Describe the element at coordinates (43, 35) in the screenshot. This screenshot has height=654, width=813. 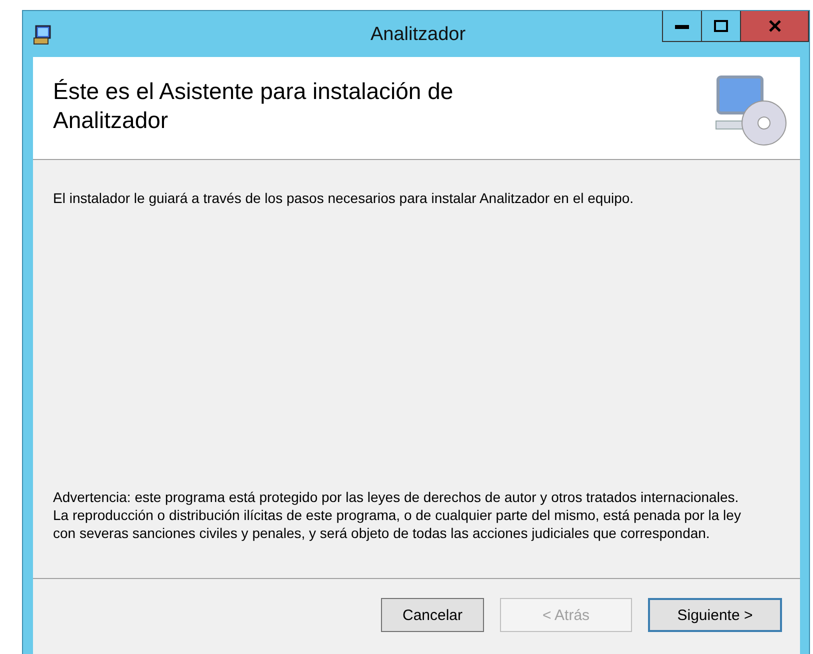
I see `installer-app-icon` at that location.